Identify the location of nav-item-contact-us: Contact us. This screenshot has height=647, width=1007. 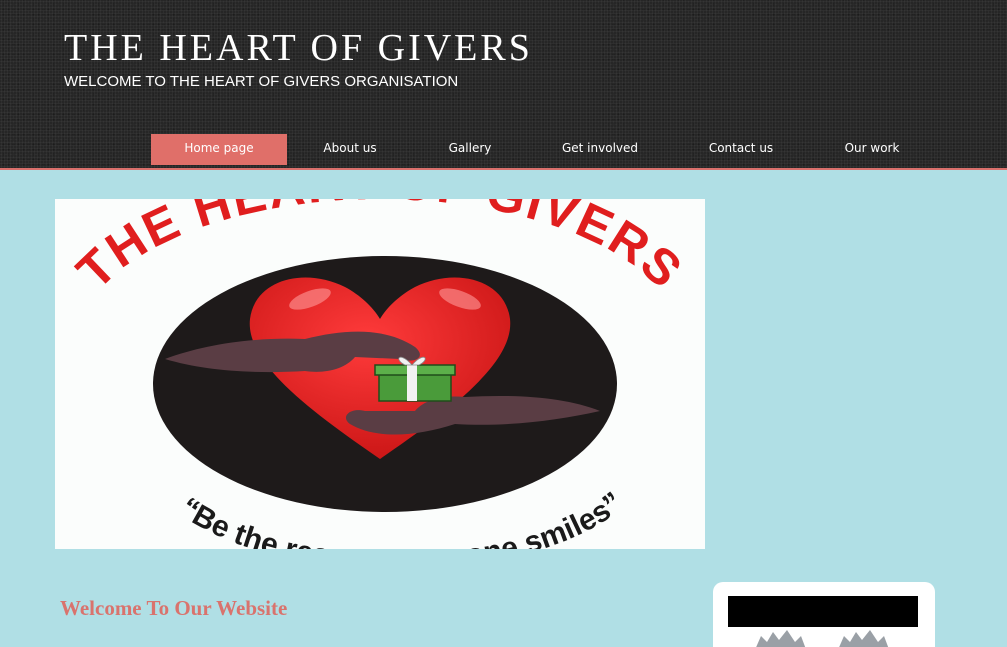
(741, 149).